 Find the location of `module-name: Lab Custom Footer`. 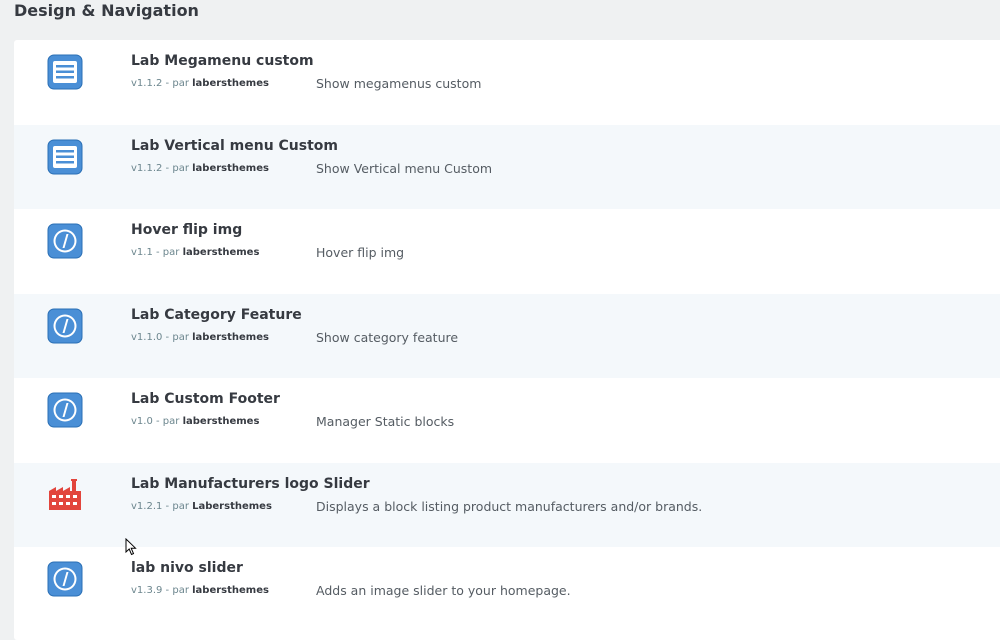

module-name: Lab Custom Footer is located at coordinates (205, 399).